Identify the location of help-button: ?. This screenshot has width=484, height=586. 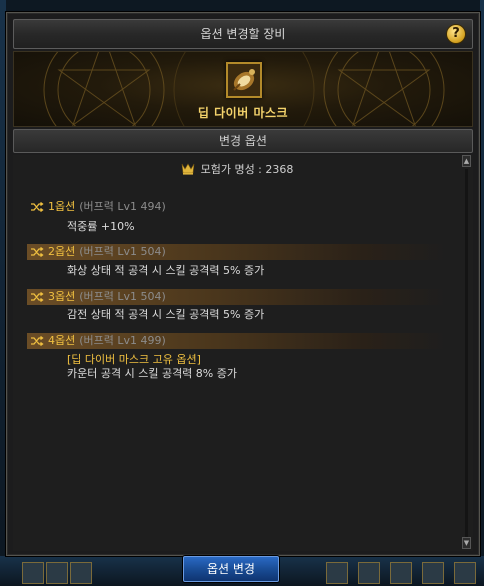
(456, 34).